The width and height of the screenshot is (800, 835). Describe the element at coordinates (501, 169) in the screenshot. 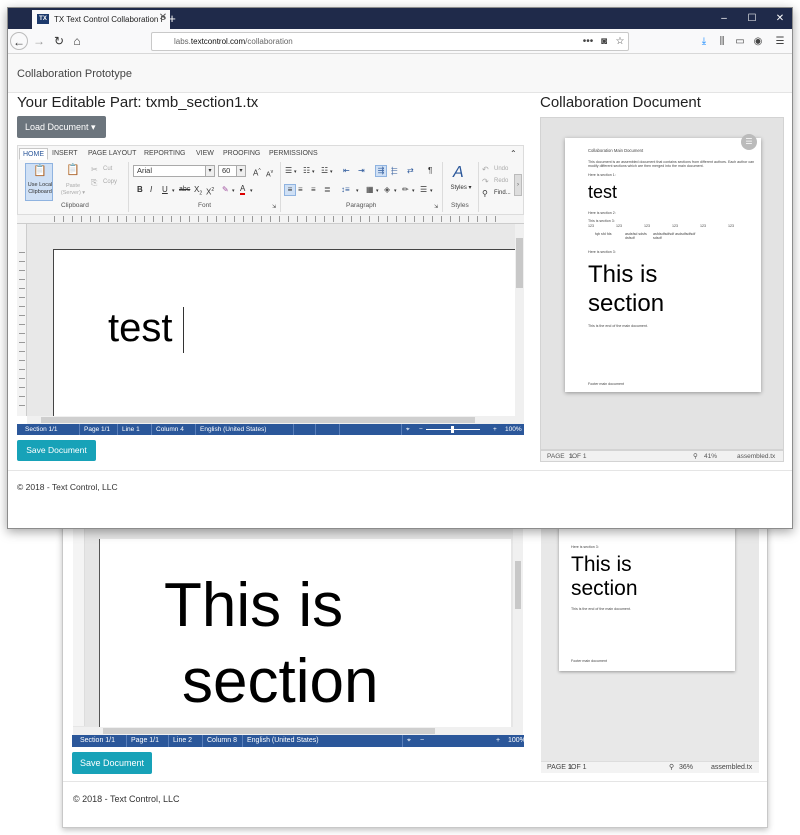

I see `undo-label: Undo` at that location.